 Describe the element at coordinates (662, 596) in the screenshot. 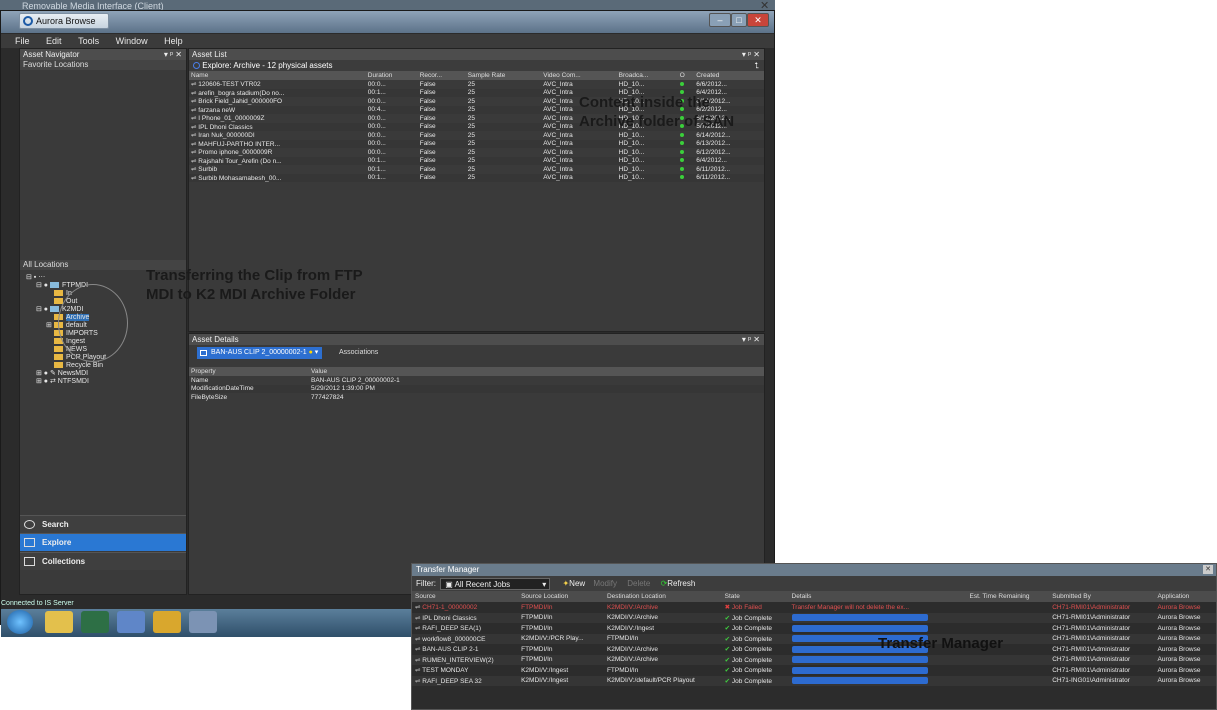

I see `job-column-header: Destination Location` at that location.